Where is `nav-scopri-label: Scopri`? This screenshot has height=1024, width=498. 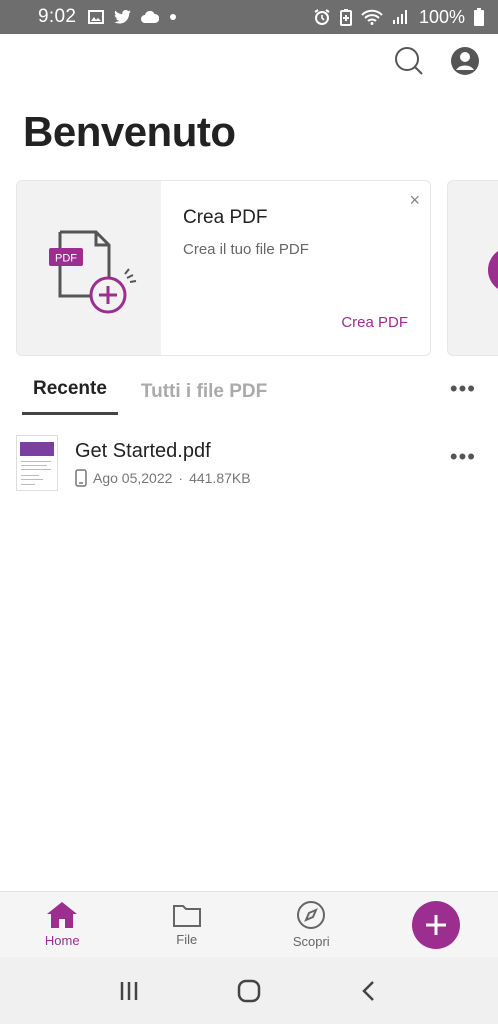
nav-scopri-label: Scopri is located at coordinates (311, 941).